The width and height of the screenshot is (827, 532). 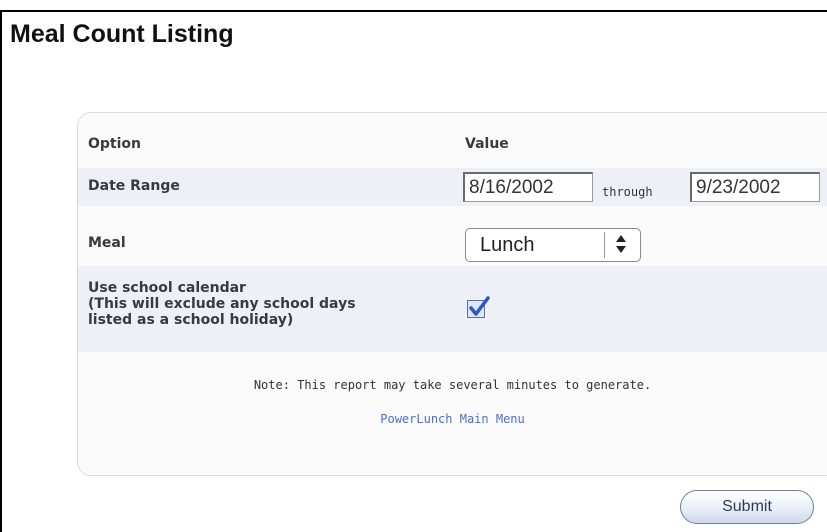 What do you see at coordinates (452, 187) in the screenshot?
I see `date-range-row: Date Range 8/16/2002 through 9/23/2002` at bounding box center [452, 187].